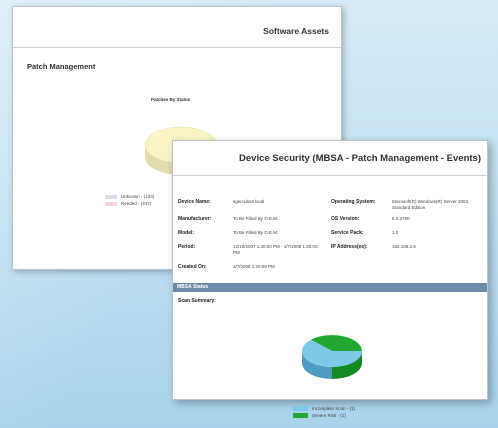 Image resolution: width=498 pixels, height=428 pixels. Describe the element at coordinates (187, 247) in the screenshot. I see `period-label: Period:` at that location.